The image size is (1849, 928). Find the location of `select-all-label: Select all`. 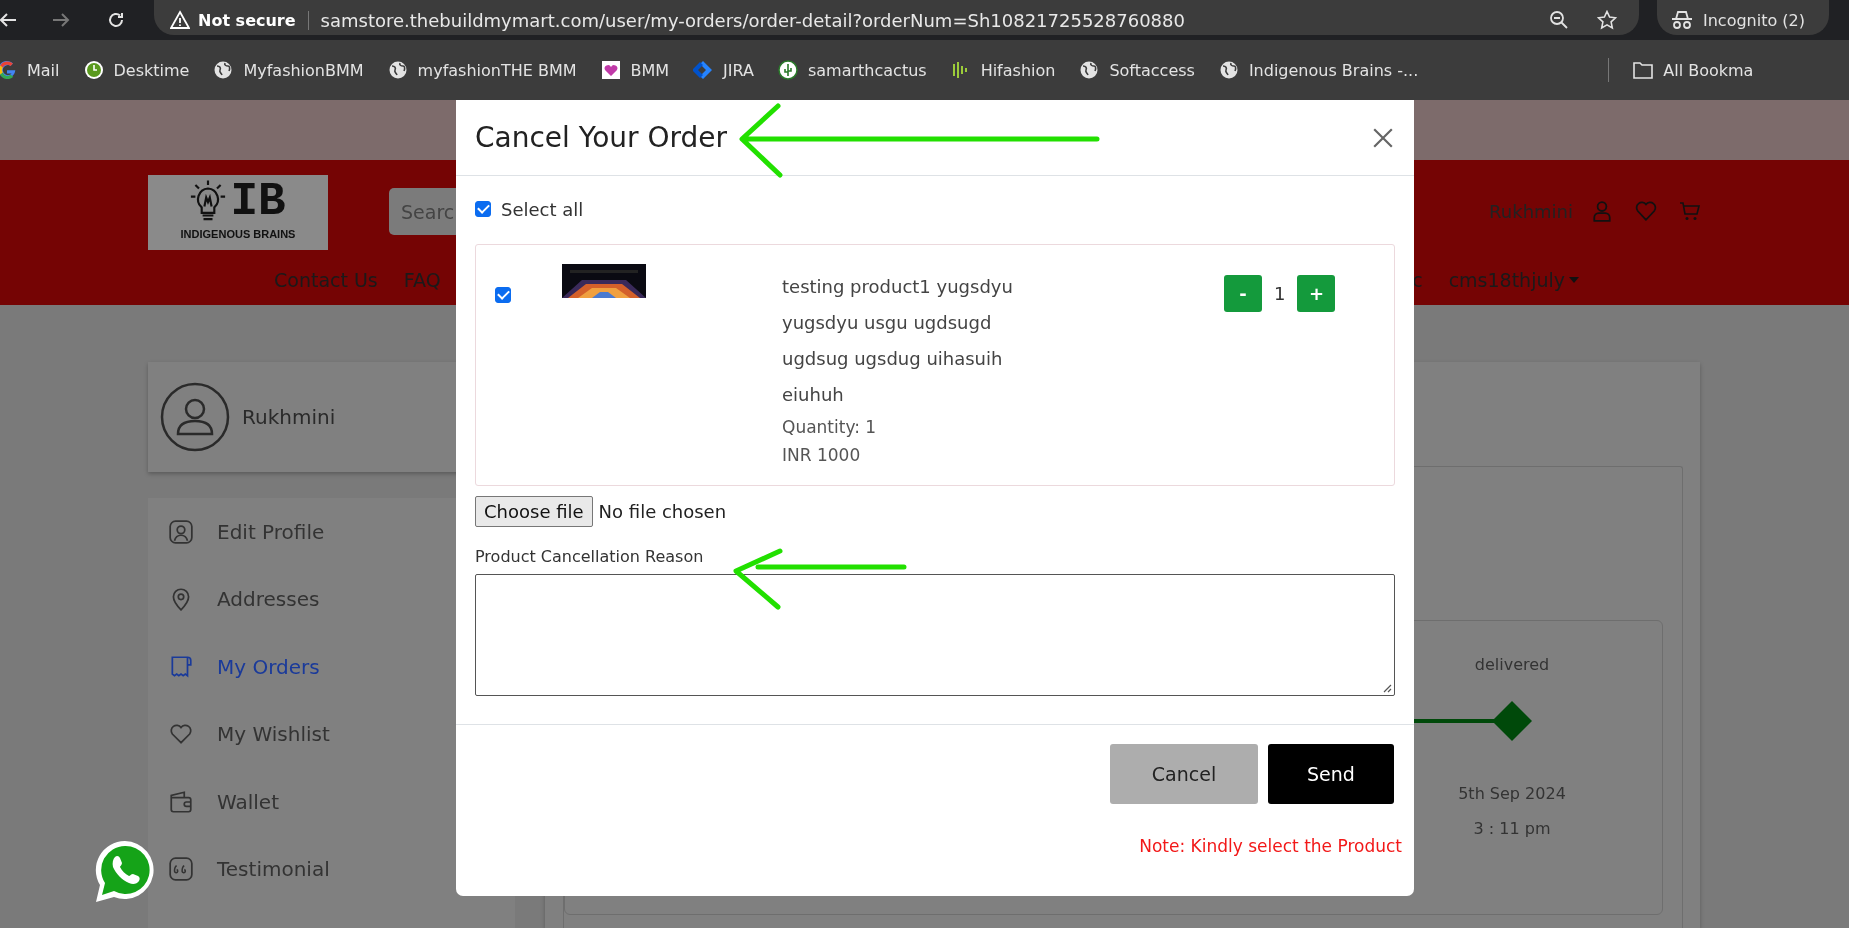

select-all-label: Select all is located at coordinates (542, 209).